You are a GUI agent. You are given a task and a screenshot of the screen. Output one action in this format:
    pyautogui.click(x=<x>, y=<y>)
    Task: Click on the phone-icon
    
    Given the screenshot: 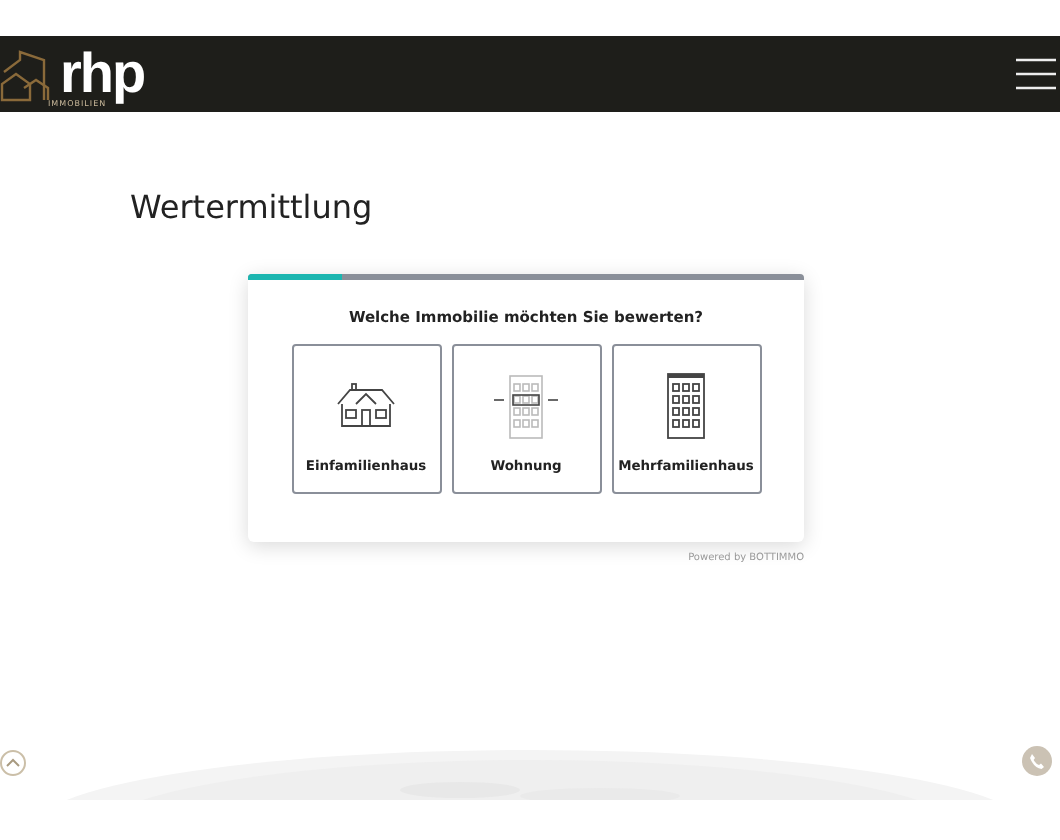 What is the action you would take?
    pyautogui.click(x=1037, y=761)
    